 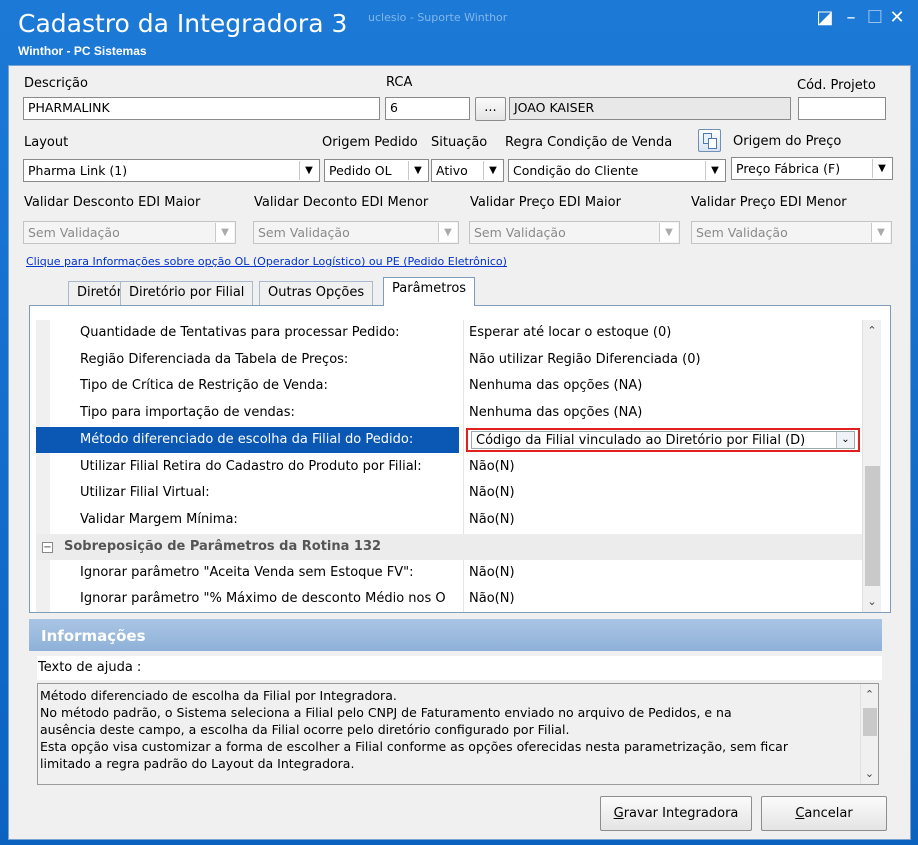 I want to click on layout-value: Pharma Link (1), so click(x=78, y=170).